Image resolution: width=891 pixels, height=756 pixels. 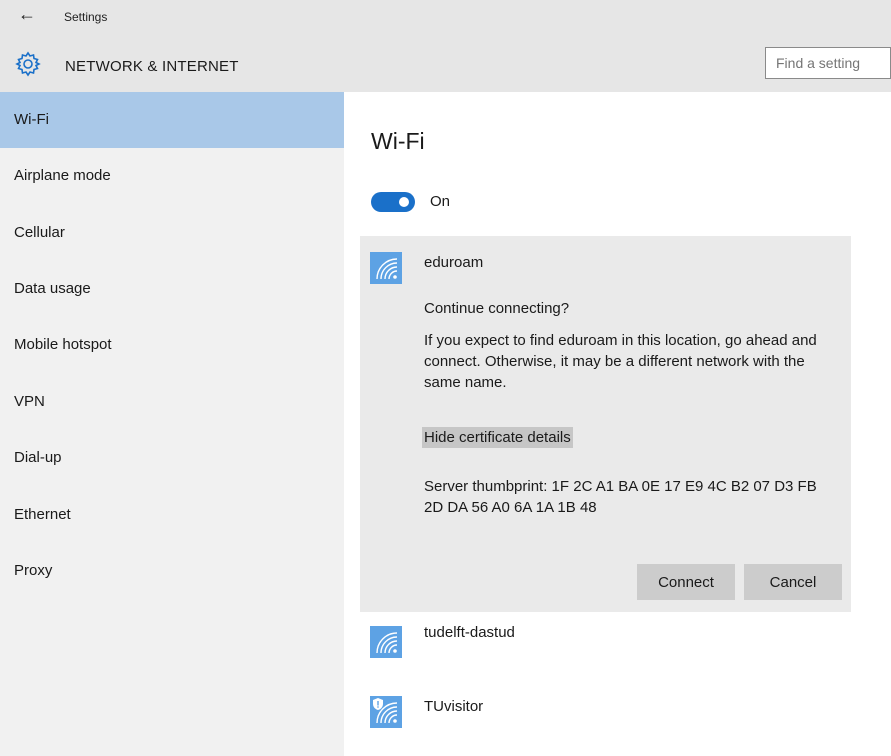 What do you see at coordinates (605, 720) in the screenshot?
I see `network-item-tuvisitor: TUvisitor` at bounding box center [605, 720].